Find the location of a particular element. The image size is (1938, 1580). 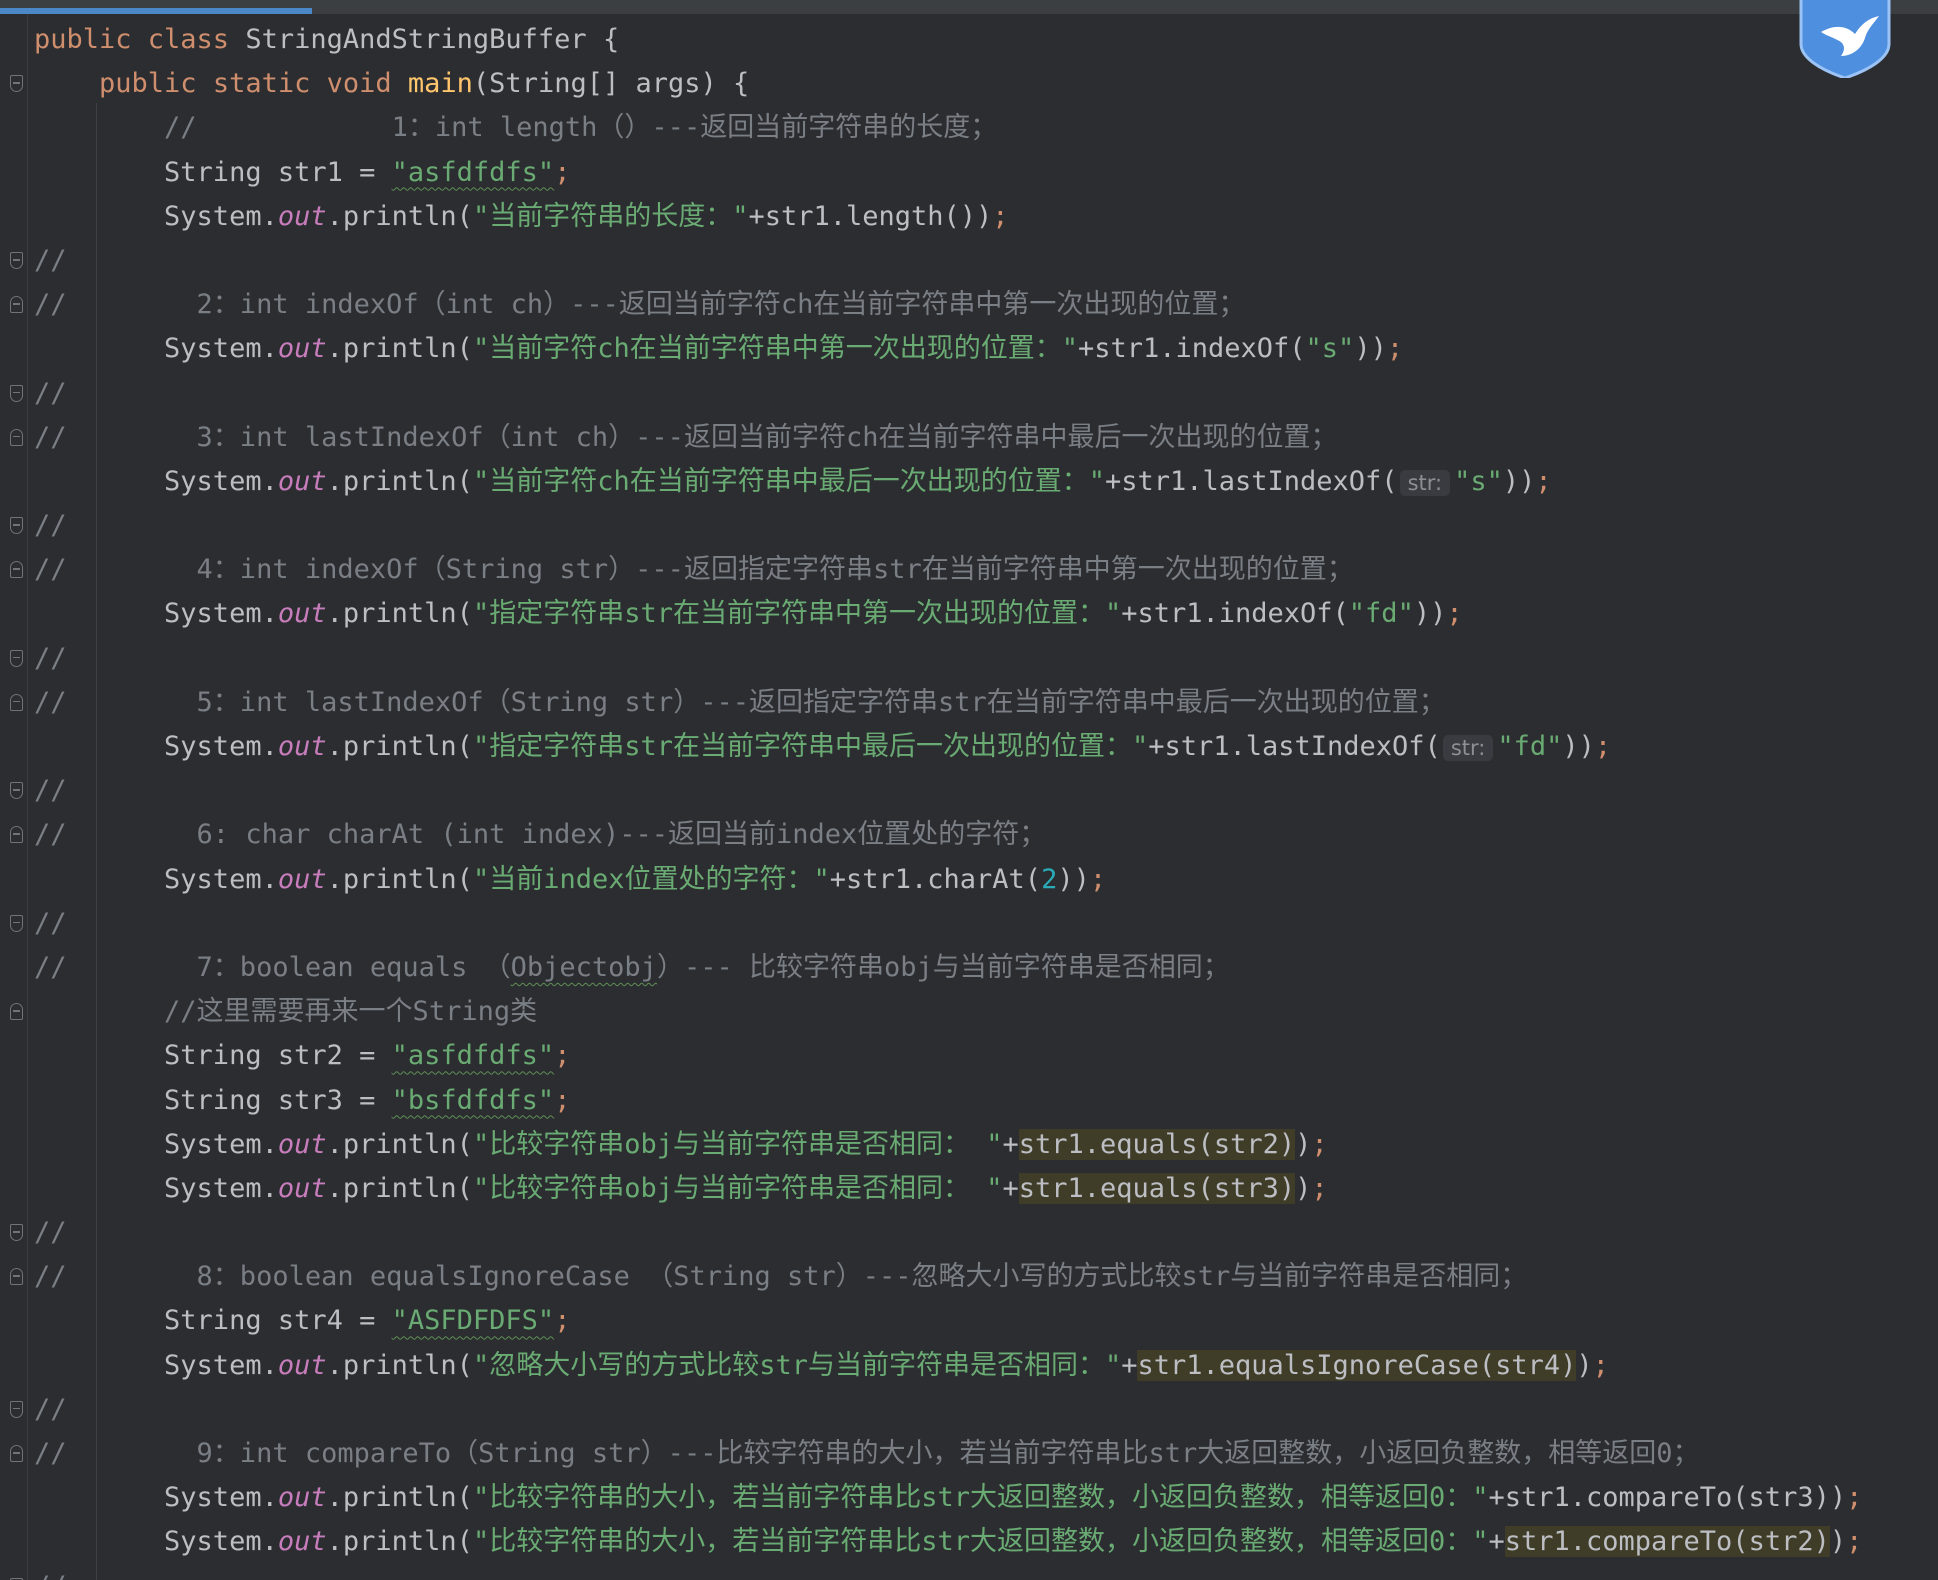

string-literal: "s" is located at coordinates (1330, 348).